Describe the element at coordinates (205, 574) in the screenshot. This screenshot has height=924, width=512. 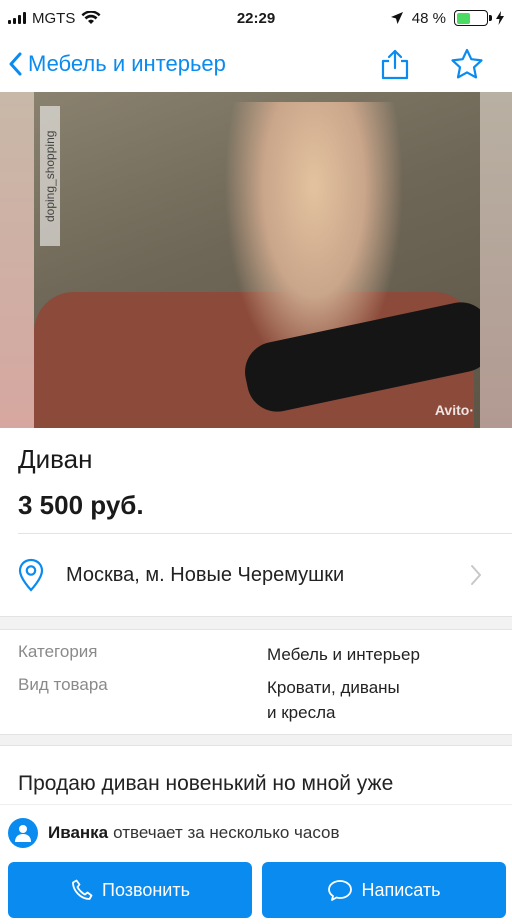
I see `location-text: Москва, м. Новые Черемушки` at that location.